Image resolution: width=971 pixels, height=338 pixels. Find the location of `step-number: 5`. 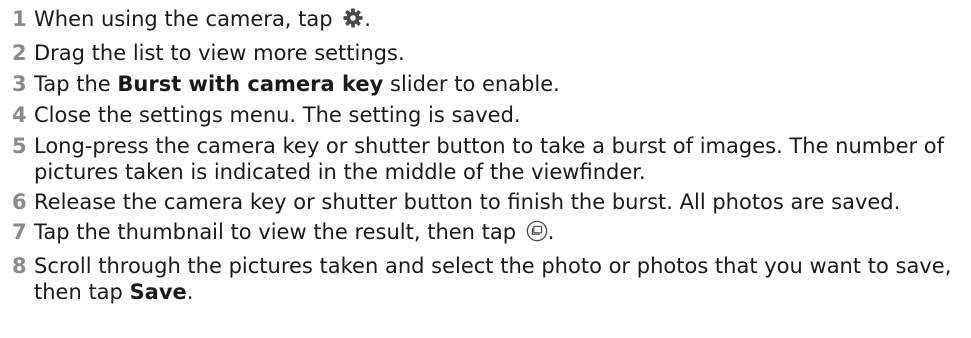

step-number: 5 is located at coordinates (19, 146).